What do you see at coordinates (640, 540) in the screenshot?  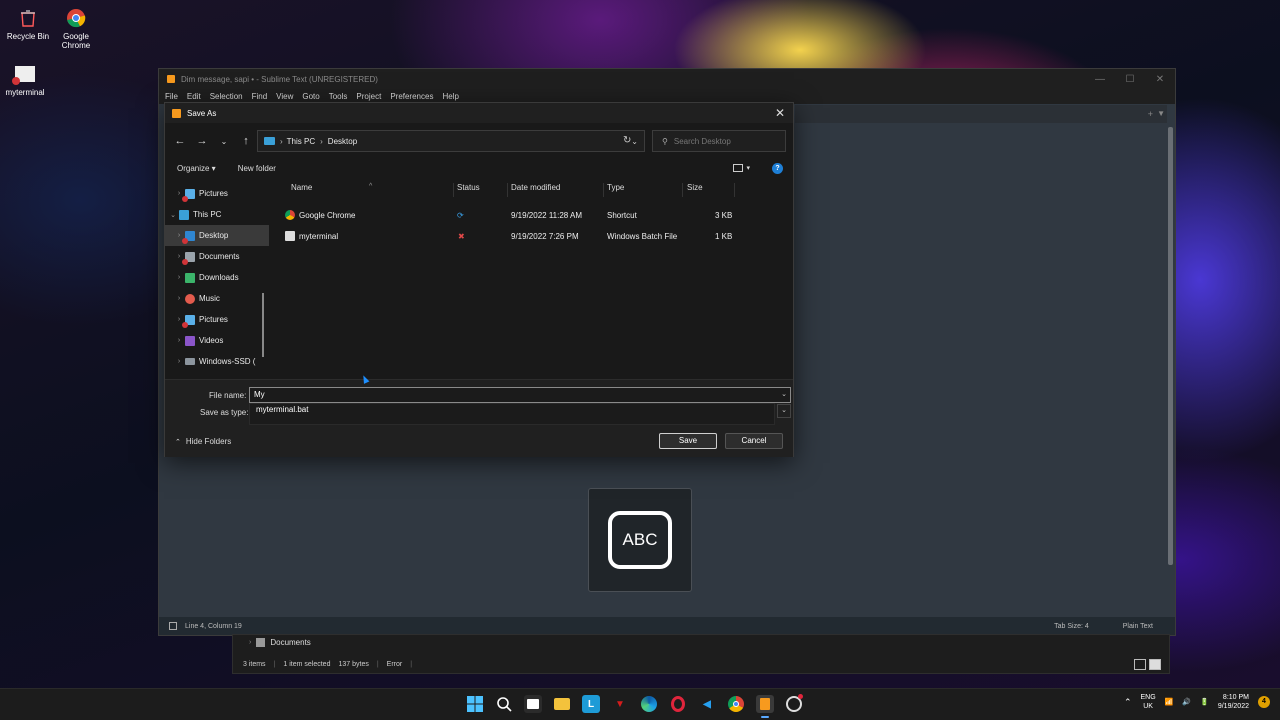 I see `abc-keyboard-icon: ABC` at bounding box center [640, 540].